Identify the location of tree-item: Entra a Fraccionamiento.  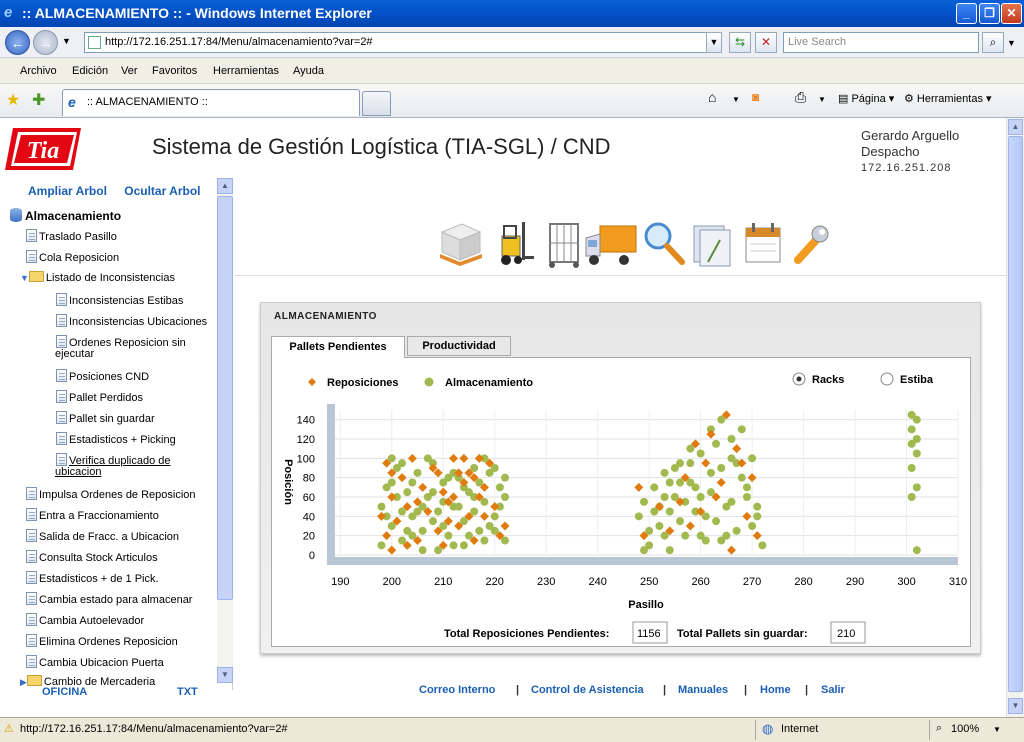
(92, 515).